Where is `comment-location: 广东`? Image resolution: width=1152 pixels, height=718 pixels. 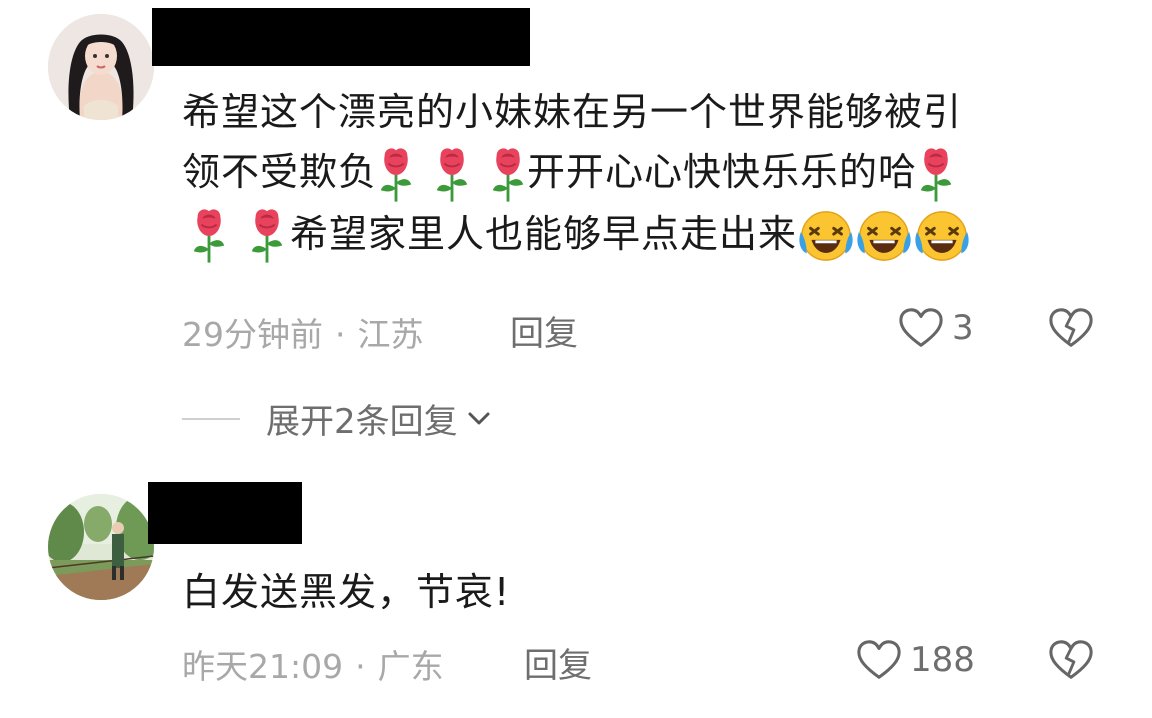
comment-location: 广东 is located at coordinates (410, 666).